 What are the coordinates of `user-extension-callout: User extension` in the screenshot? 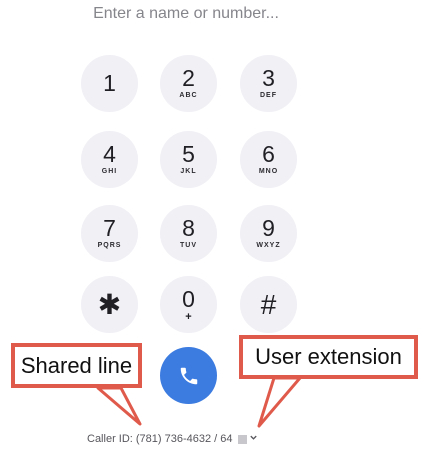 It's located at (328, 357).